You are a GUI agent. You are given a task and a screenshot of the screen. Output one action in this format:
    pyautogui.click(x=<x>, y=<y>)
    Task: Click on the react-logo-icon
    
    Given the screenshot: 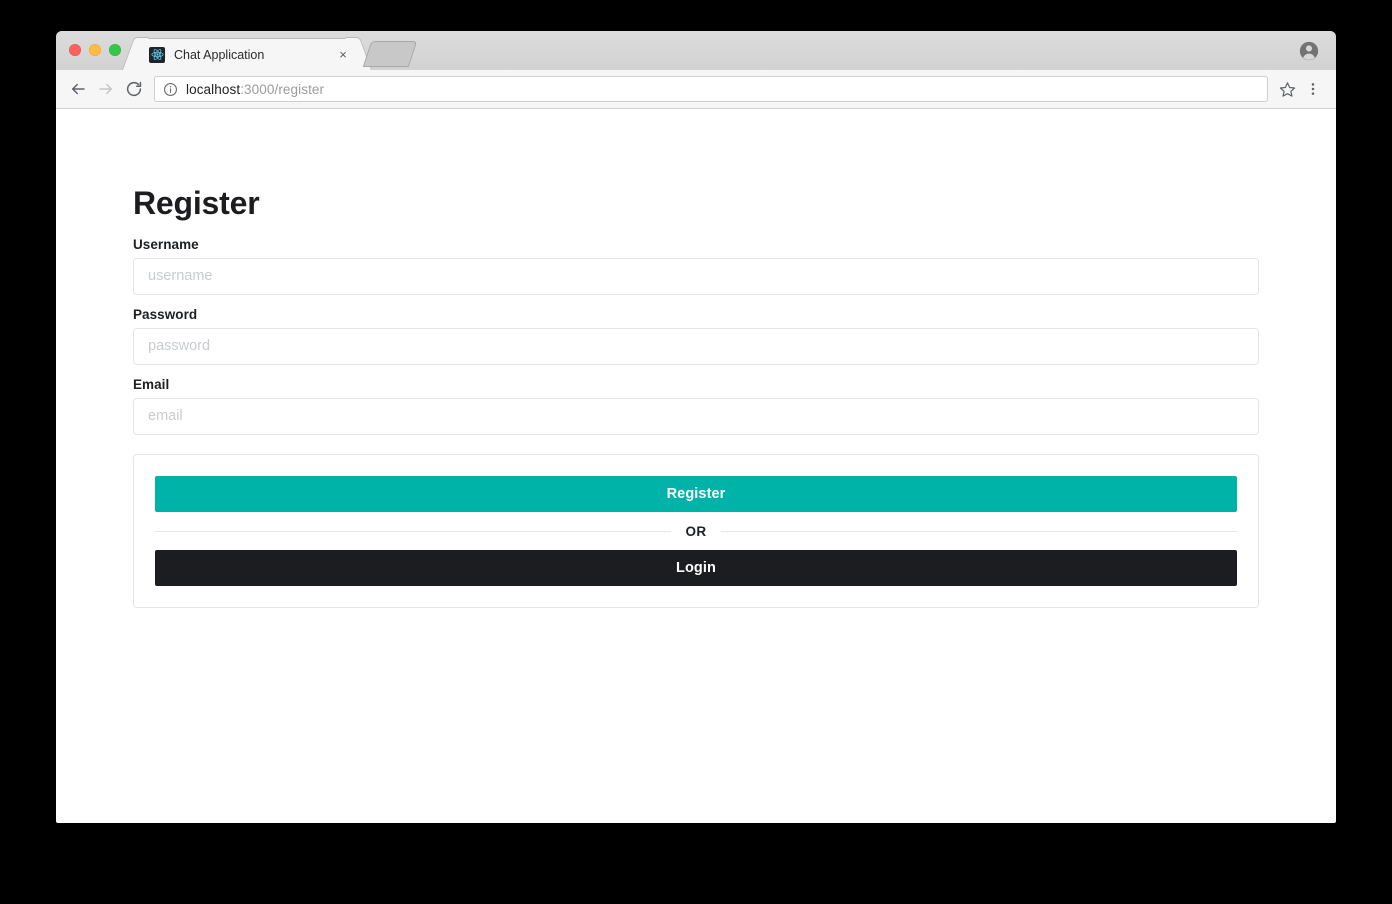 What is the action you would take?
    pyautogui.click(x=157, y=54)
    